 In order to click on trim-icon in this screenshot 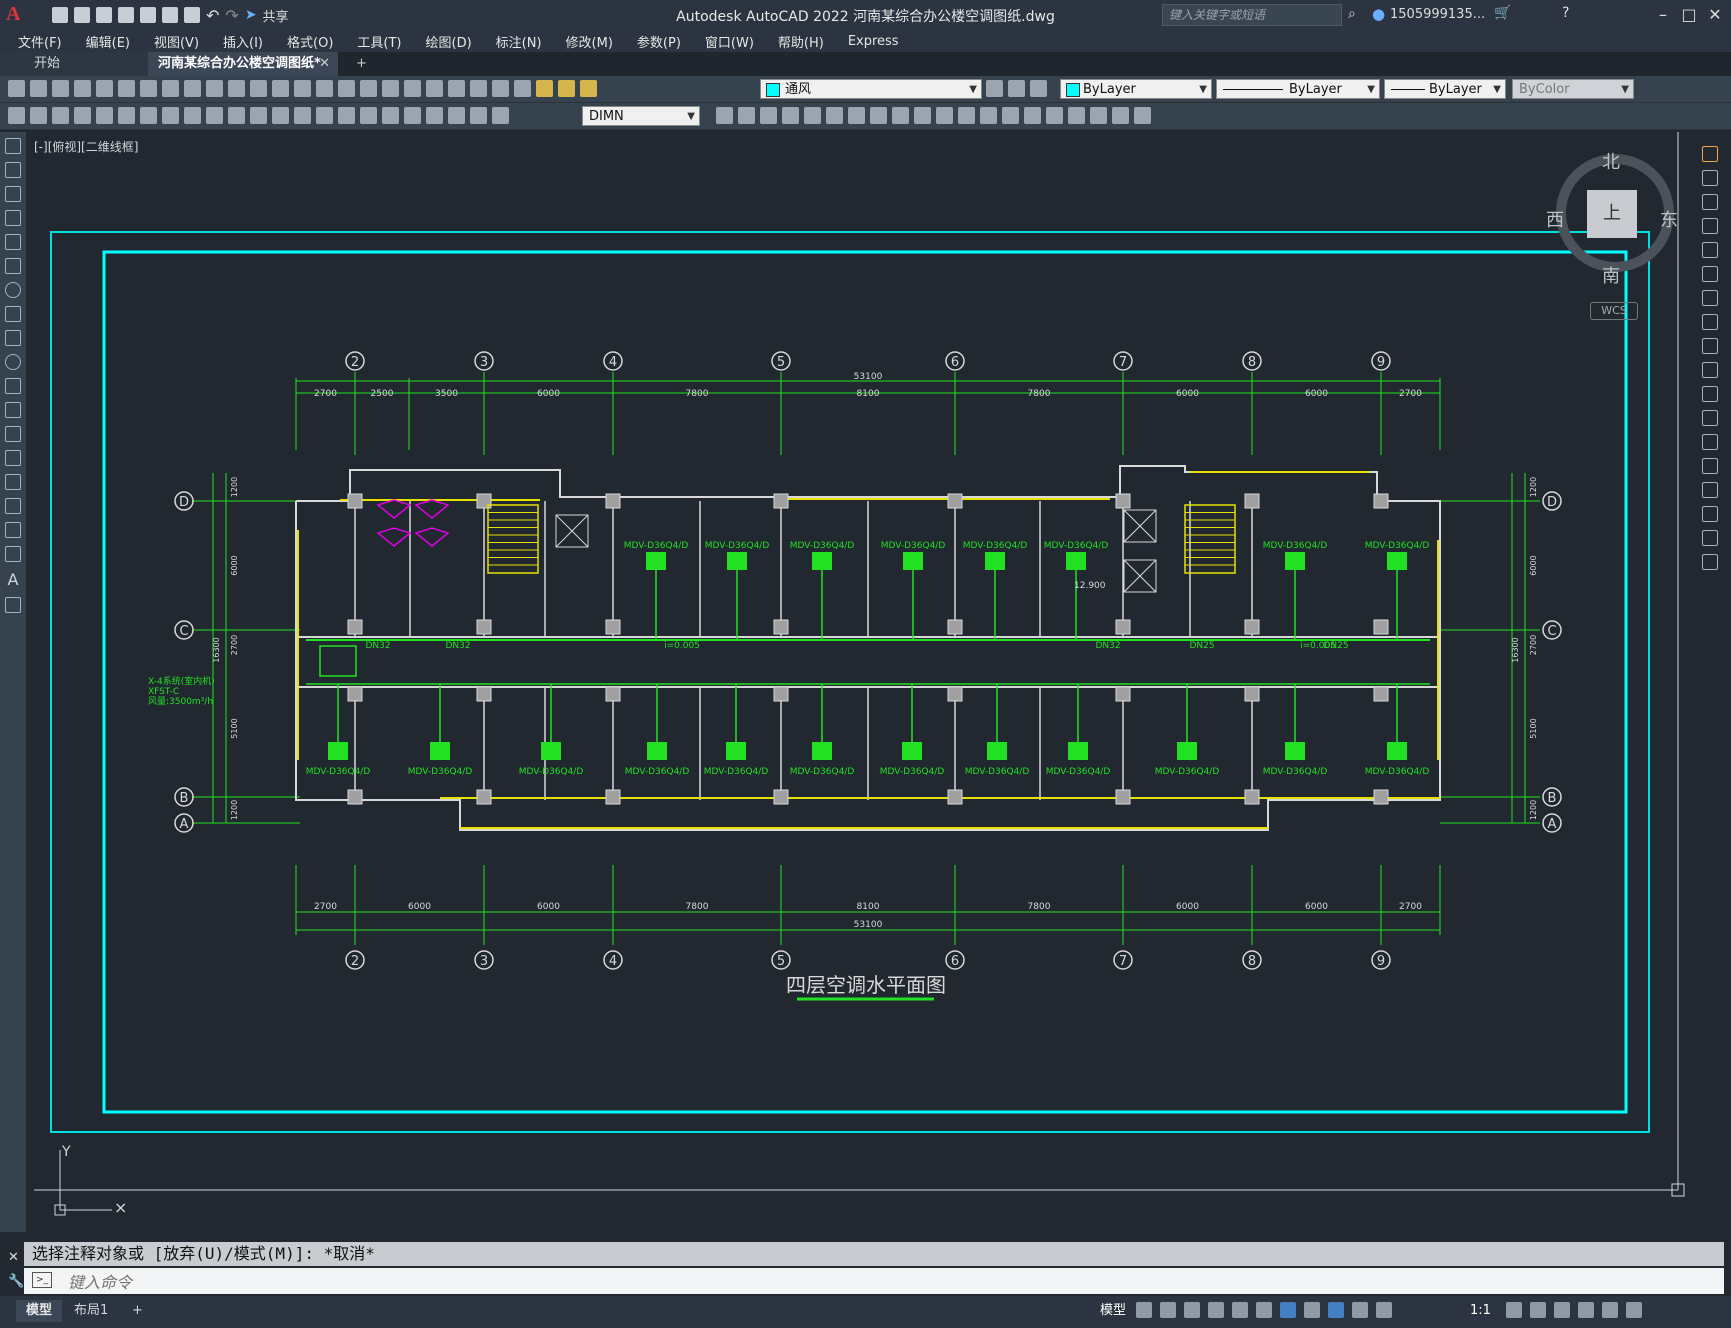, I will do `click(1710, 370)`.